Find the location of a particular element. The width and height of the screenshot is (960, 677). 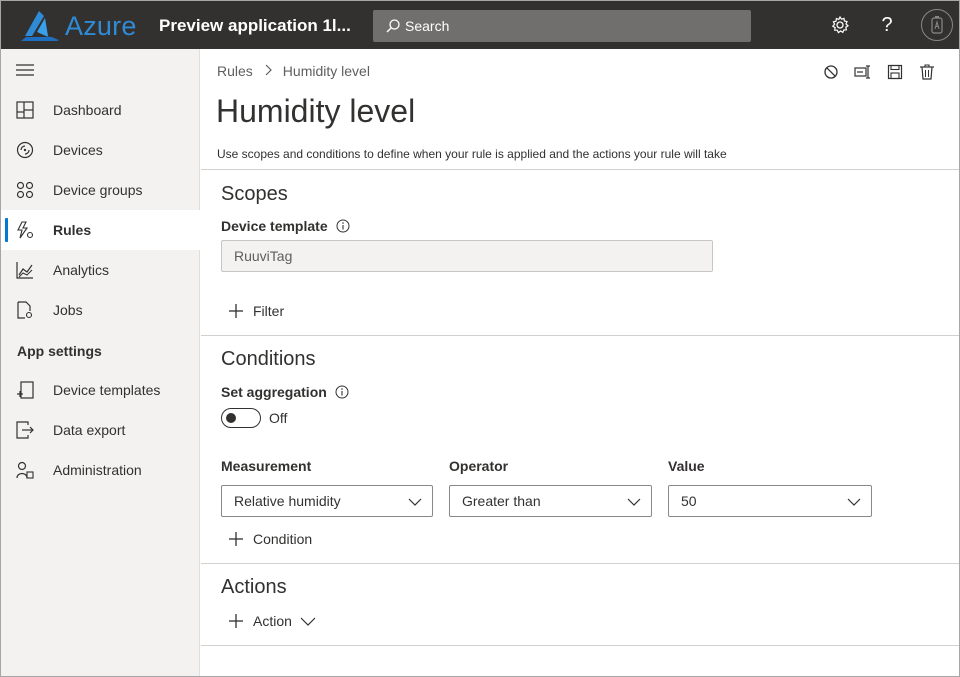

sidebar-item-label: Jobs is located at coordinates (68, 310).